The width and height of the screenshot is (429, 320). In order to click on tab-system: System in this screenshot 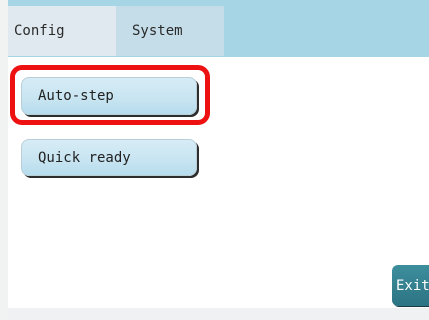, I will do `click(170, 31)`.